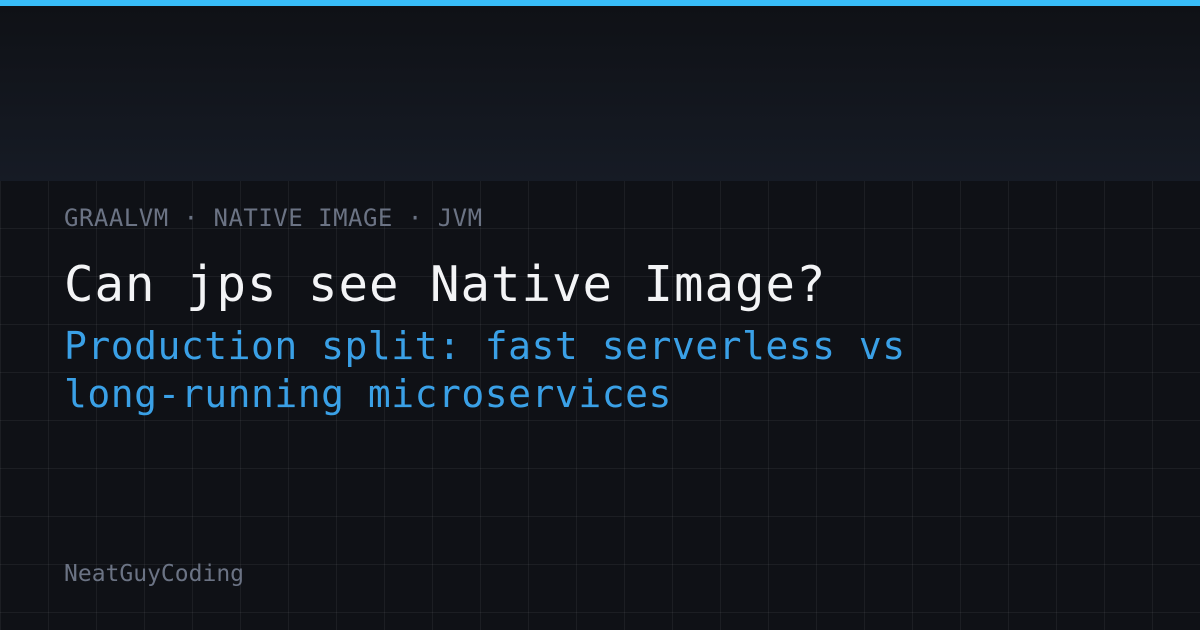 This screenshot has width=1200, height=630. Describe the element at coordinates (154, 574) in the screenshot. I see `brand-name: NeatGuyCoding` at that location.